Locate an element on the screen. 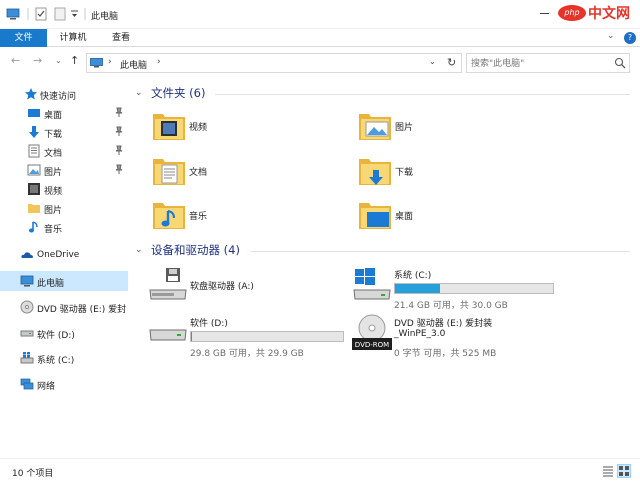 The image size is (640, 485). expand-ribbon-icon: ⌄ is located at coordinates (611, 36).